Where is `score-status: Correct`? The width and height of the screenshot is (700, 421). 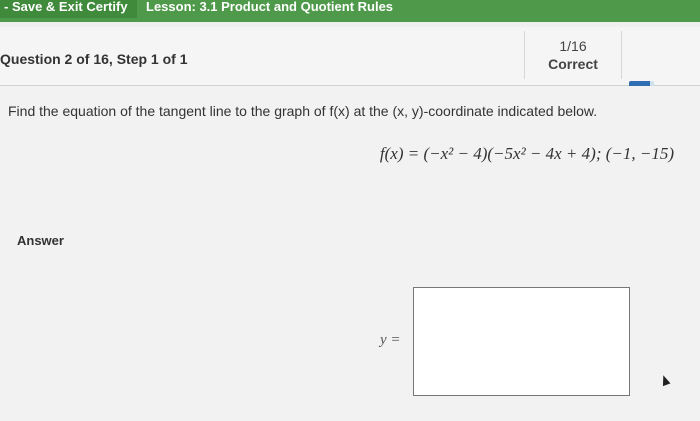
score-status: Correct is located at coordinates (573, 64).